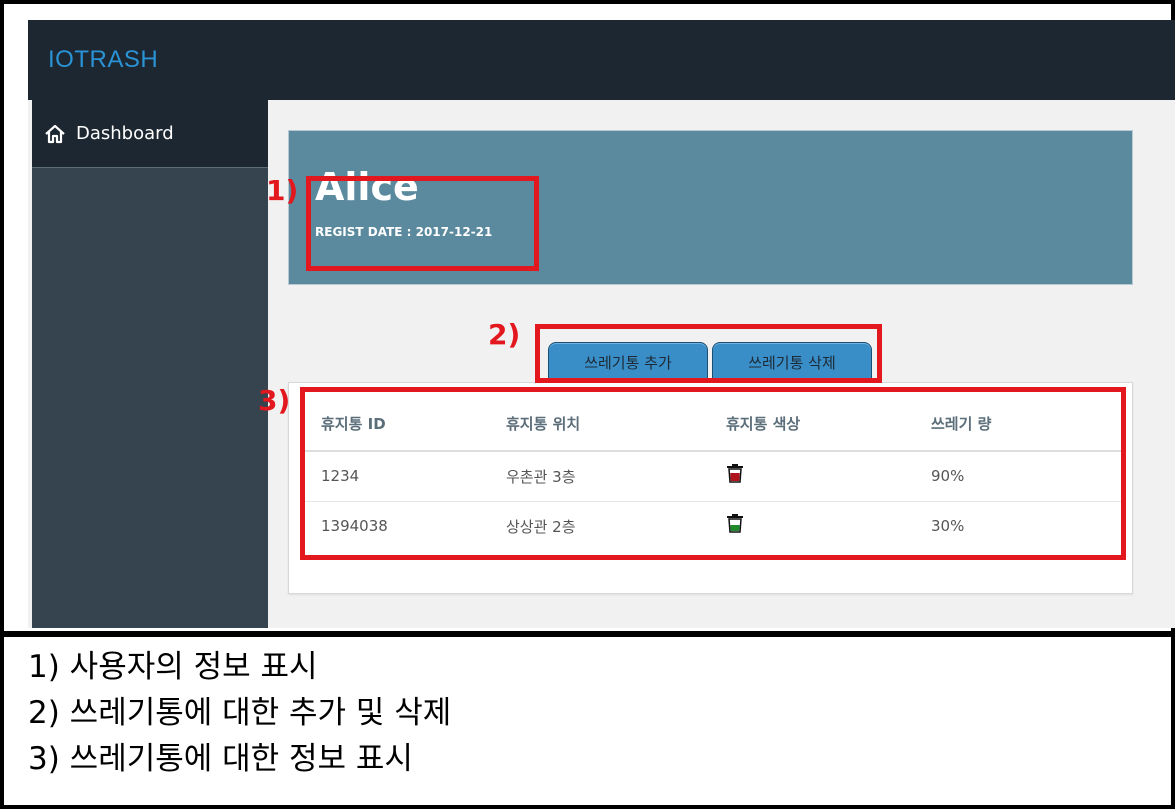 The height and width of the screenshot is (809, 1175). What do you see at coordinates (125, 133) in the screenshot?
I see `sidebar-item-label: Dashboard` at bounding box center [125, 133].